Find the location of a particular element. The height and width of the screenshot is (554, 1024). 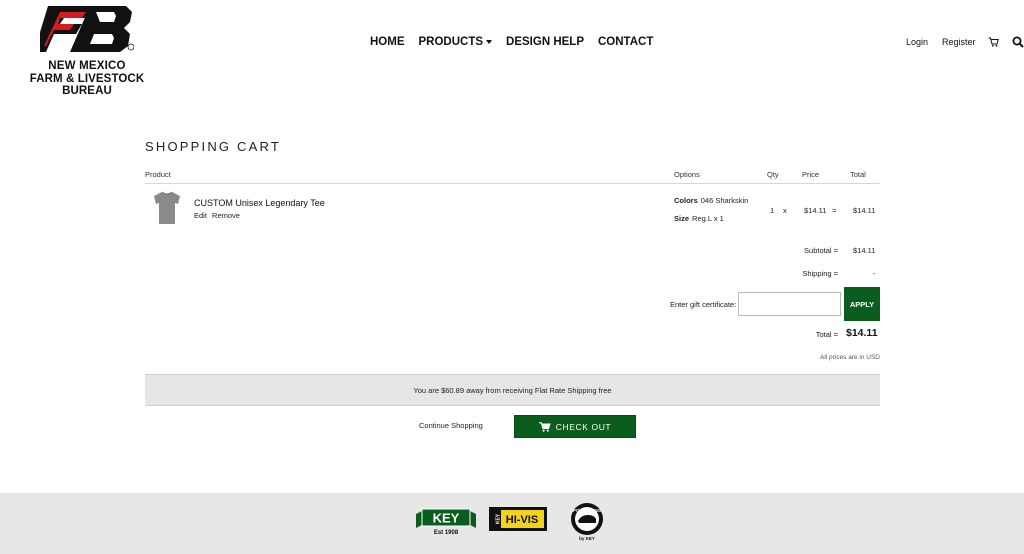

option-colors-label: Colors is located at coordinates (686, 200).